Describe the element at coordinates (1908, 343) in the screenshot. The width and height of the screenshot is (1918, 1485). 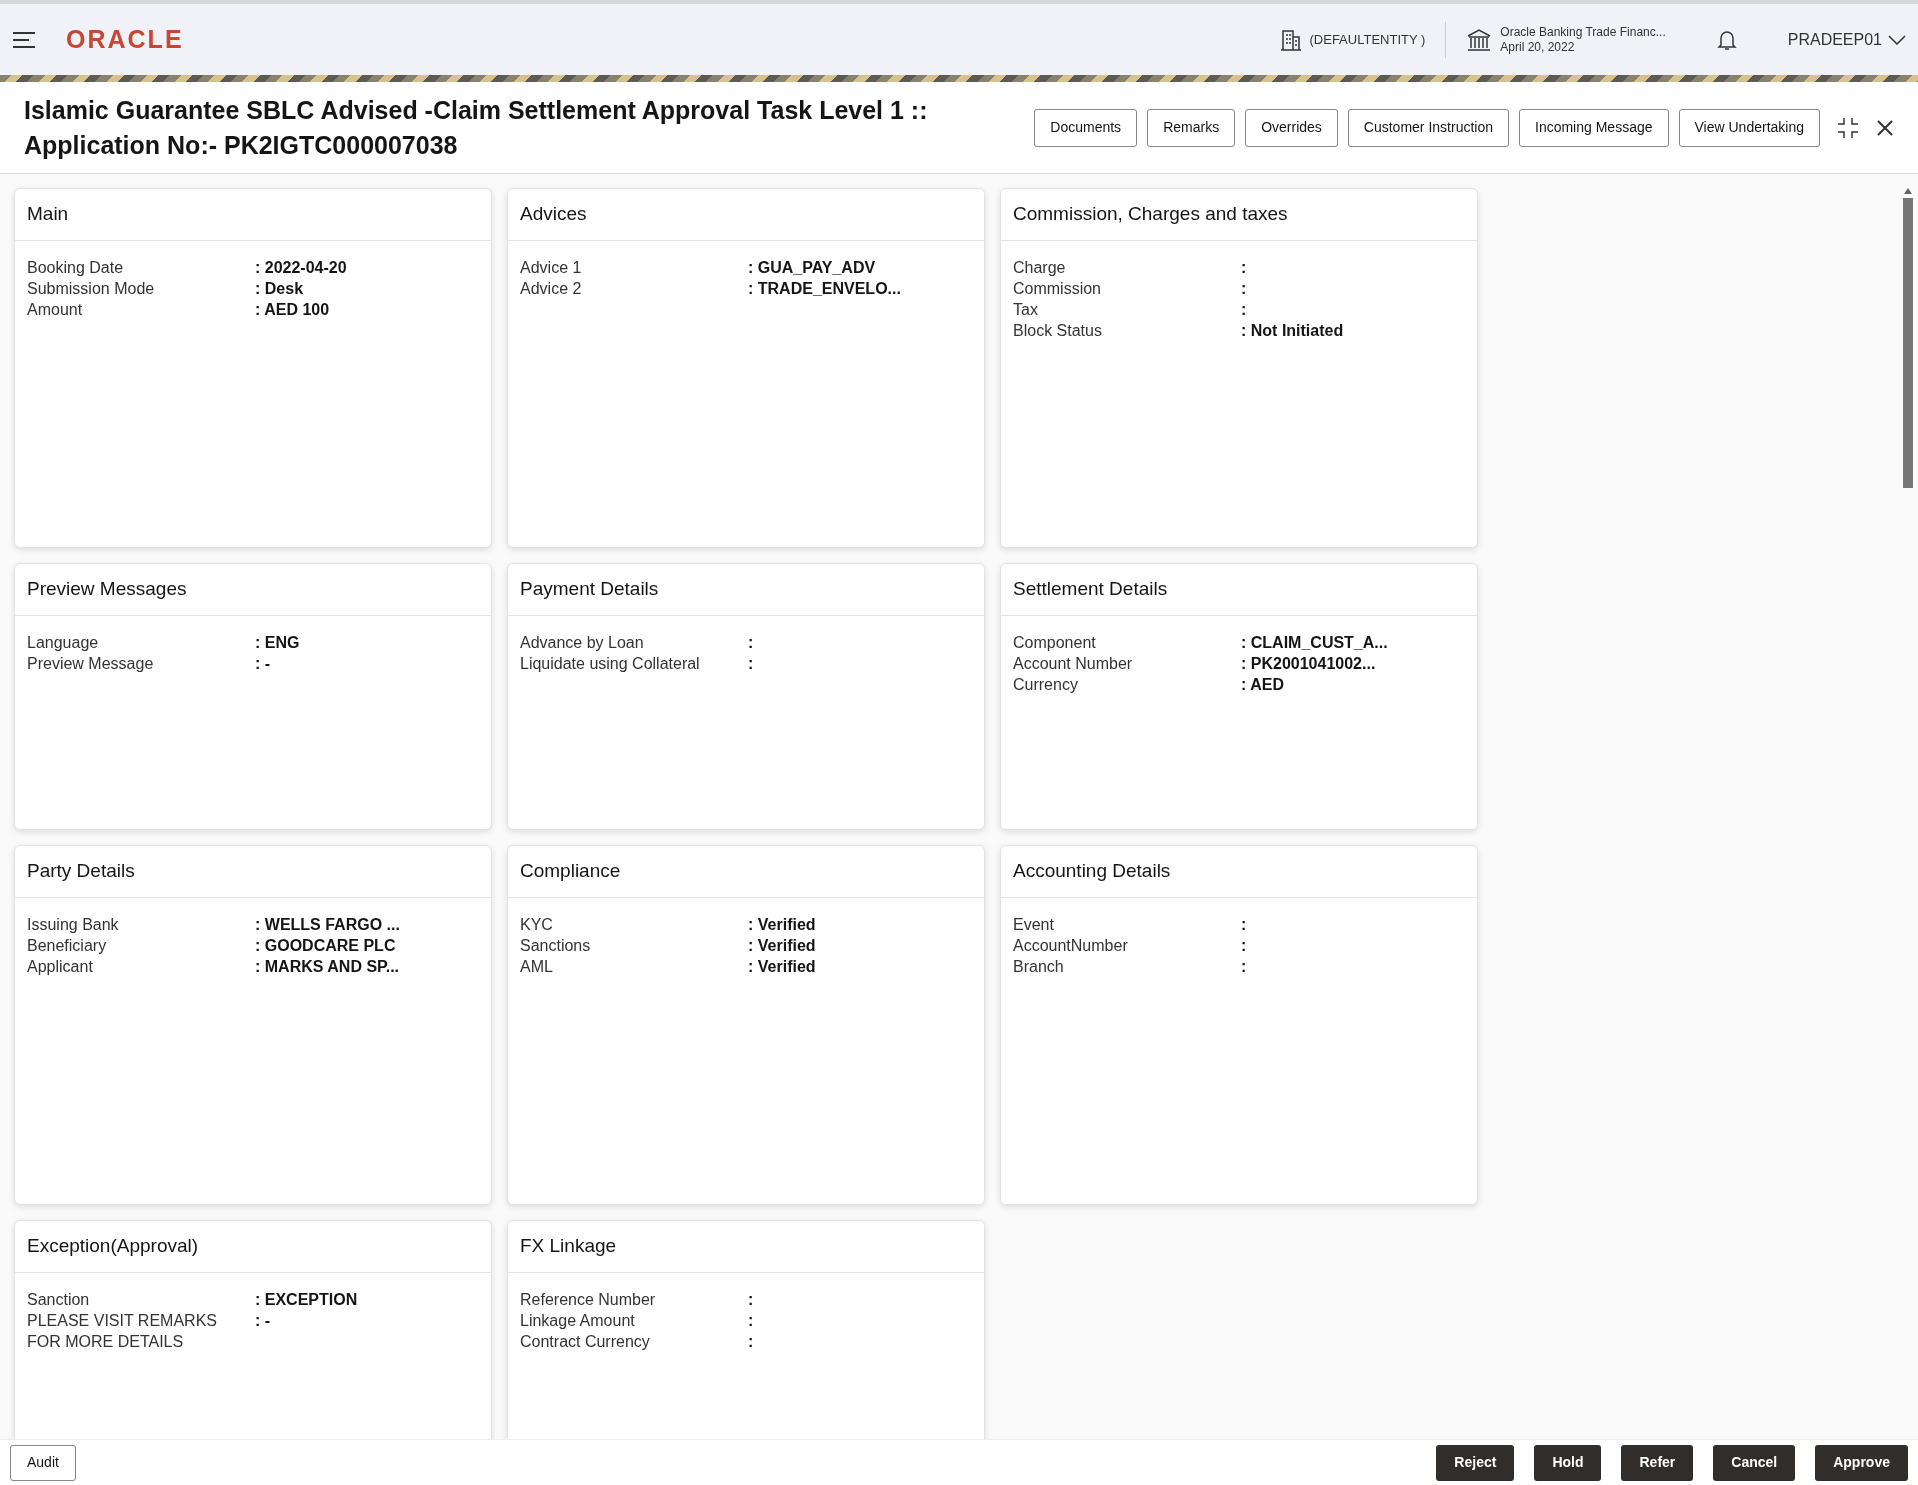
I see `scrollbar-thumb` at that location.